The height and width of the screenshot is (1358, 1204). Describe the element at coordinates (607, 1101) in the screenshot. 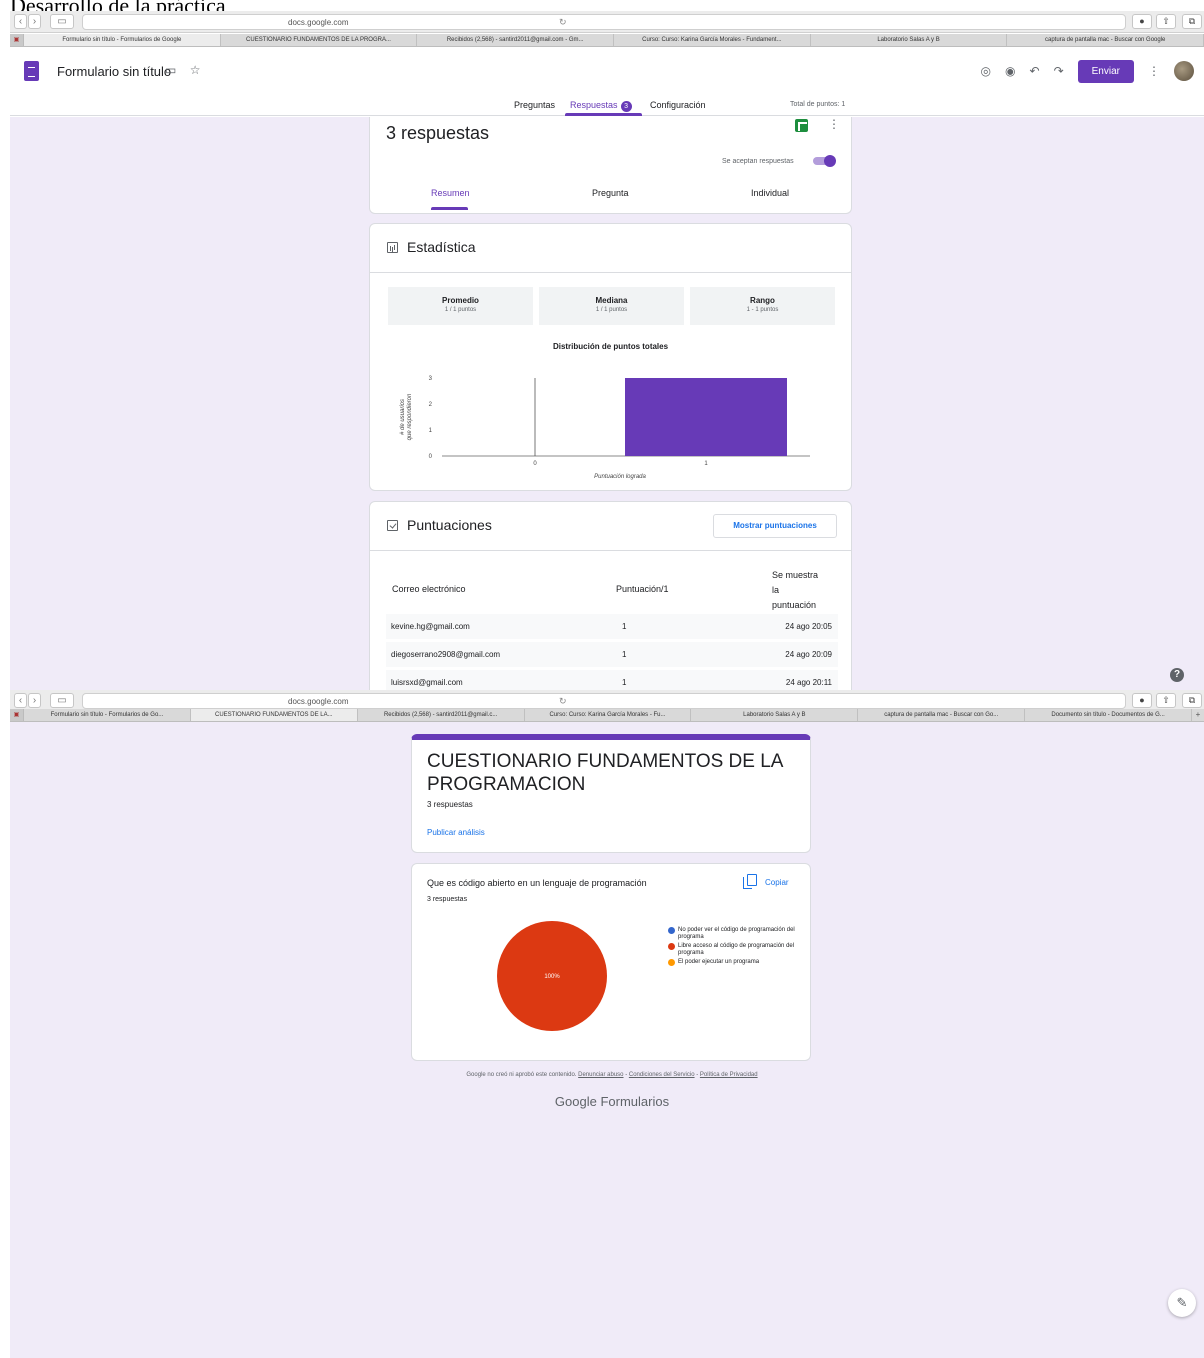

I see `google-forms-brand: Google Formularios` at that location.